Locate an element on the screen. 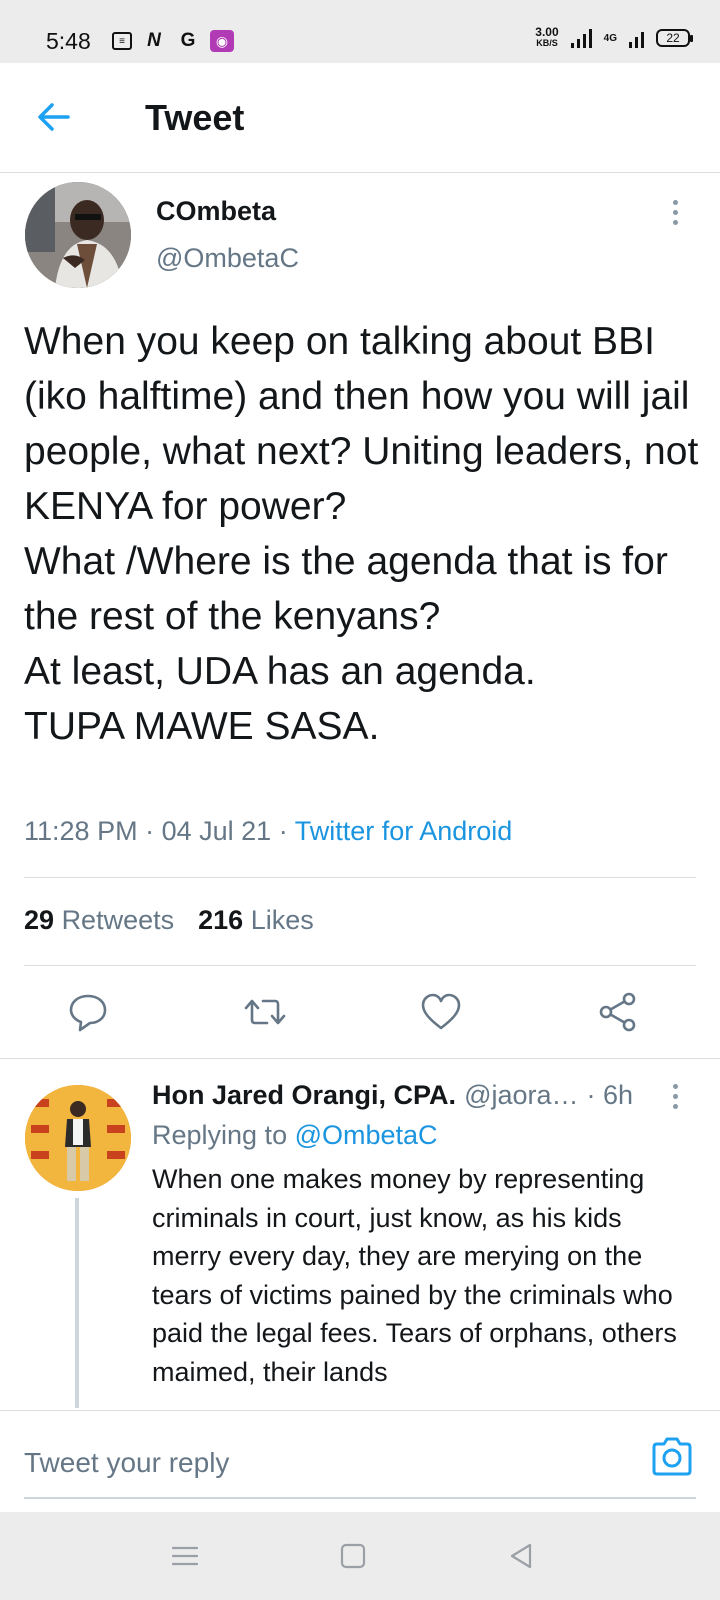 The height and width of the screenshot is (1600, 720). retweets-stat: 29 Retweets is located at coordinates (99, 920).